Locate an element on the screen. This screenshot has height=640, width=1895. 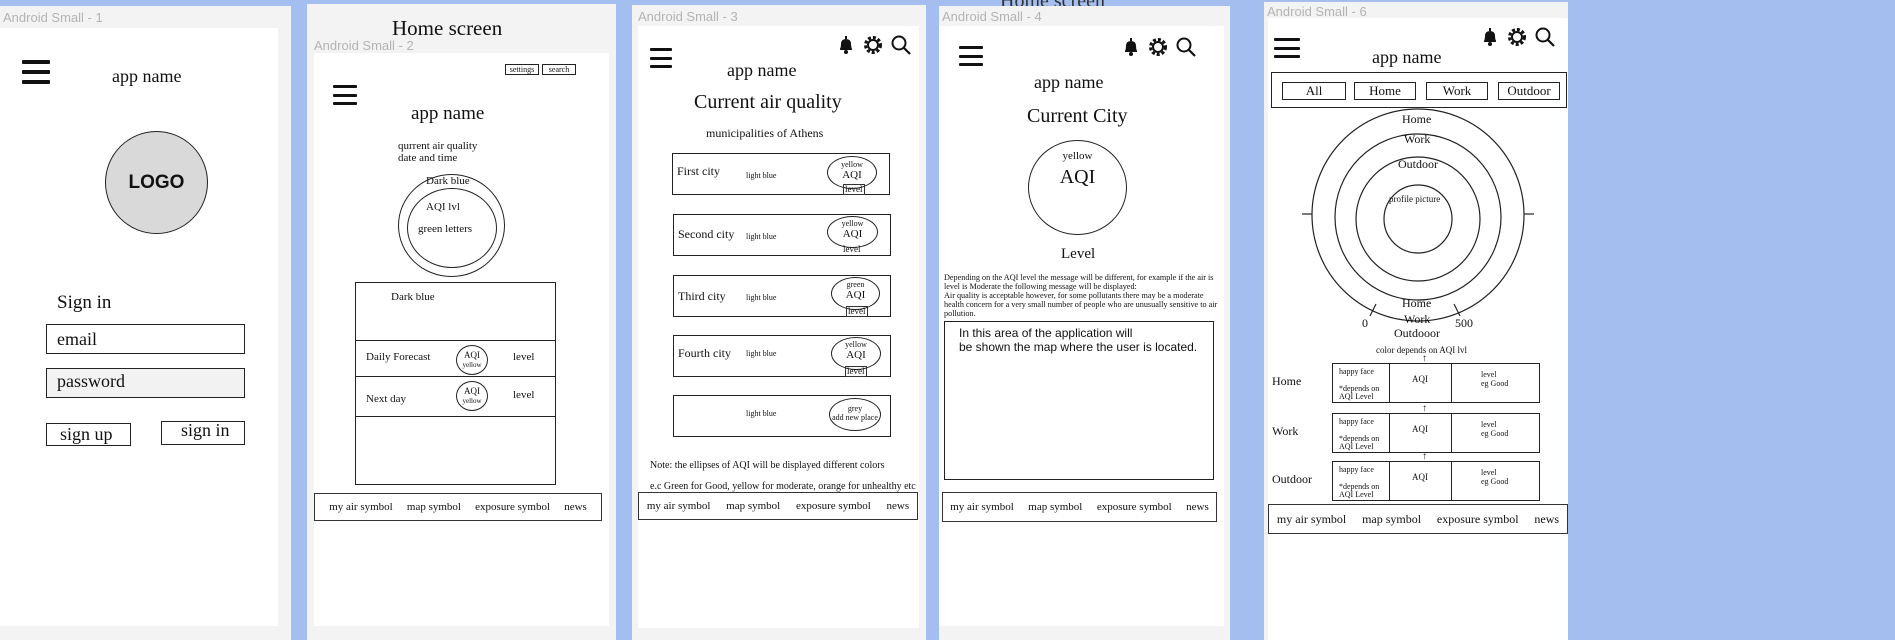
gauge-min: 0 is located at coordinates (1365, 323).